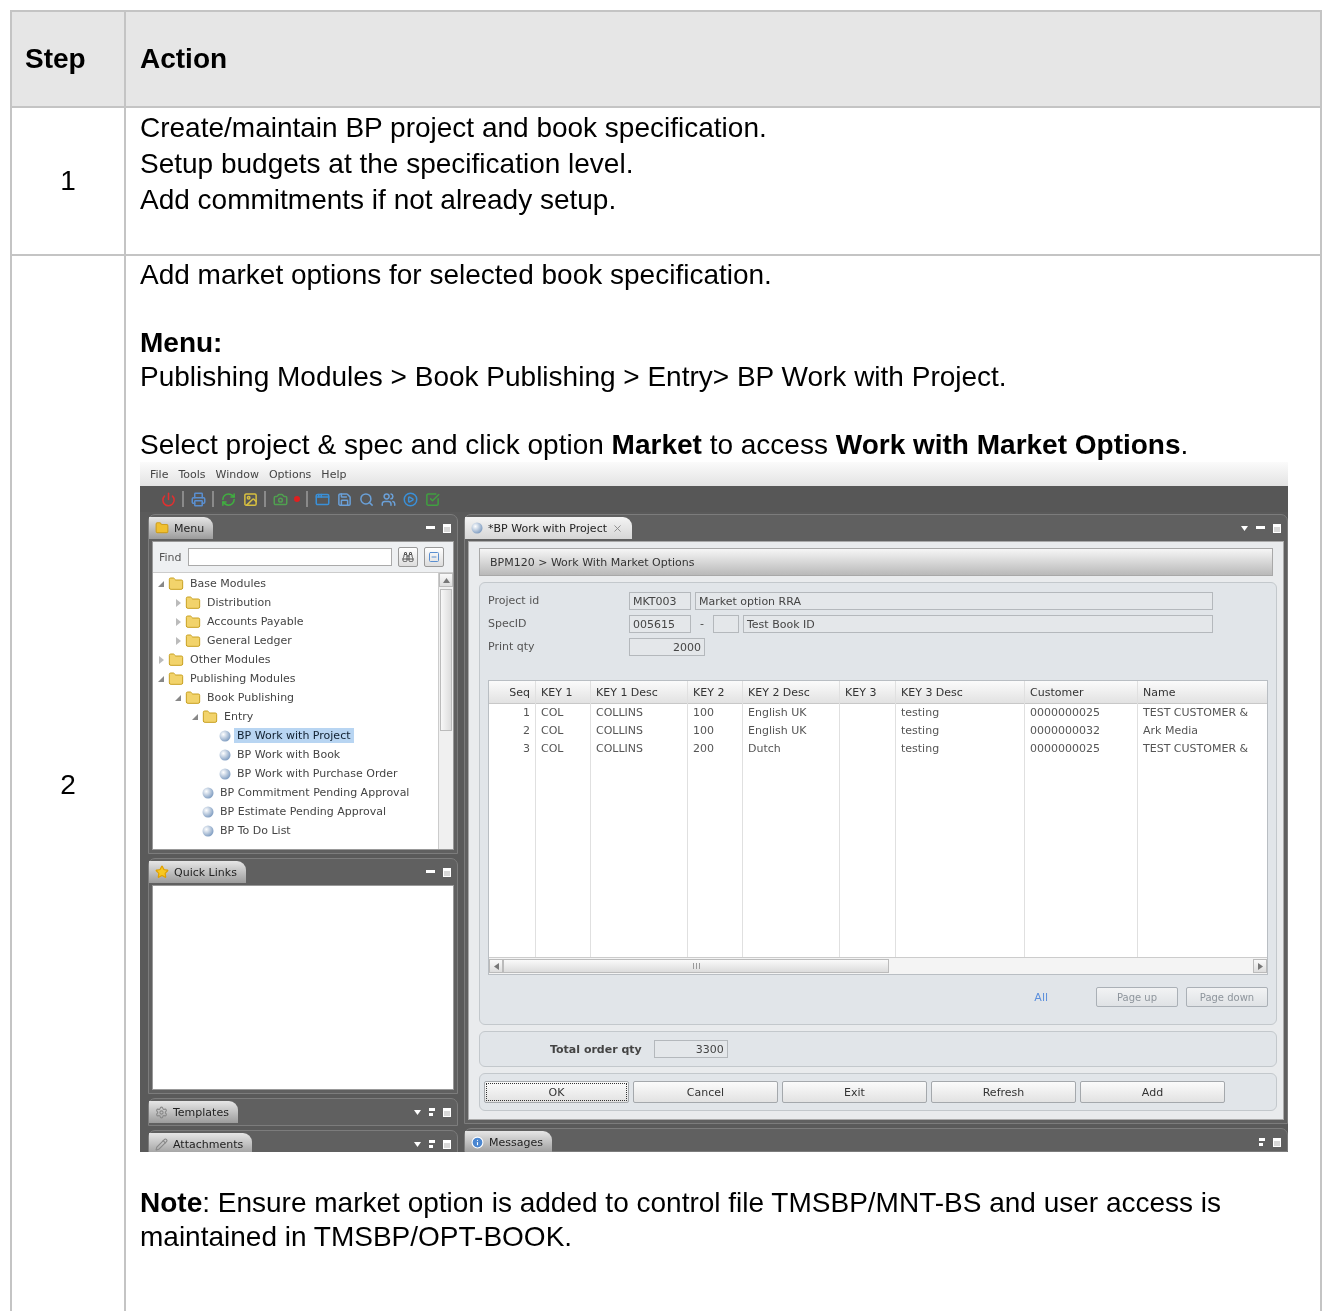  Describe the element at coordinates (960, 692) in the screenshot. I see `column-header: KEY 3 Desc` at that location.